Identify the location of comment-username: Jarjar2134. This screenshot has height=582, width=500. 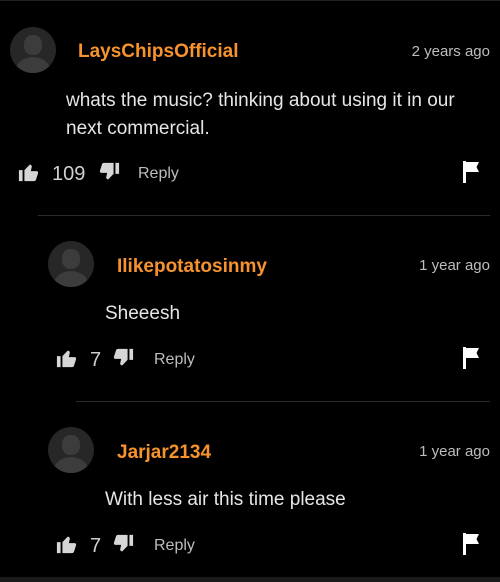
(164, 453).